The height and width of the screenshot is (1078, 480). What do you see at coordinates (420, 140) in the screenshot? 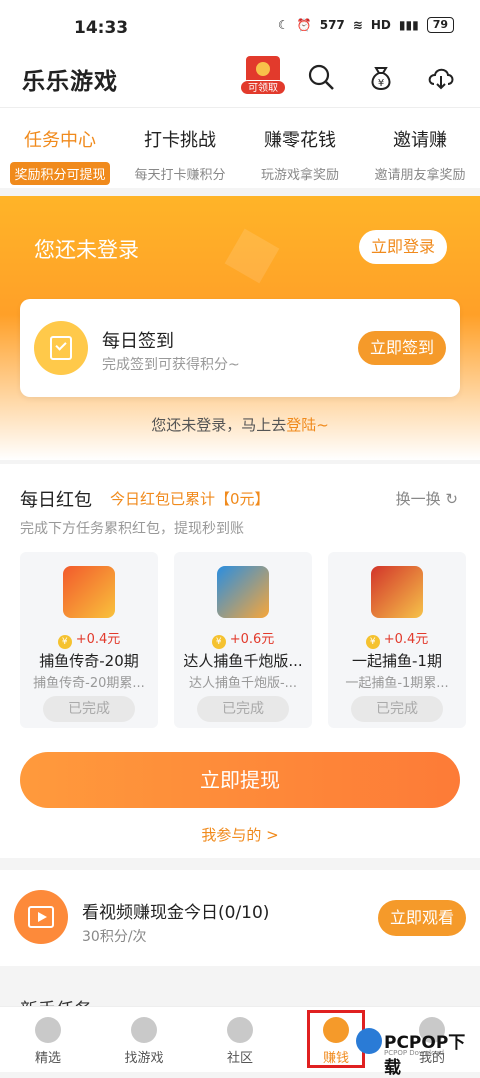
I see `tab-label: 邀请赚` at bounding box center [420, 140].